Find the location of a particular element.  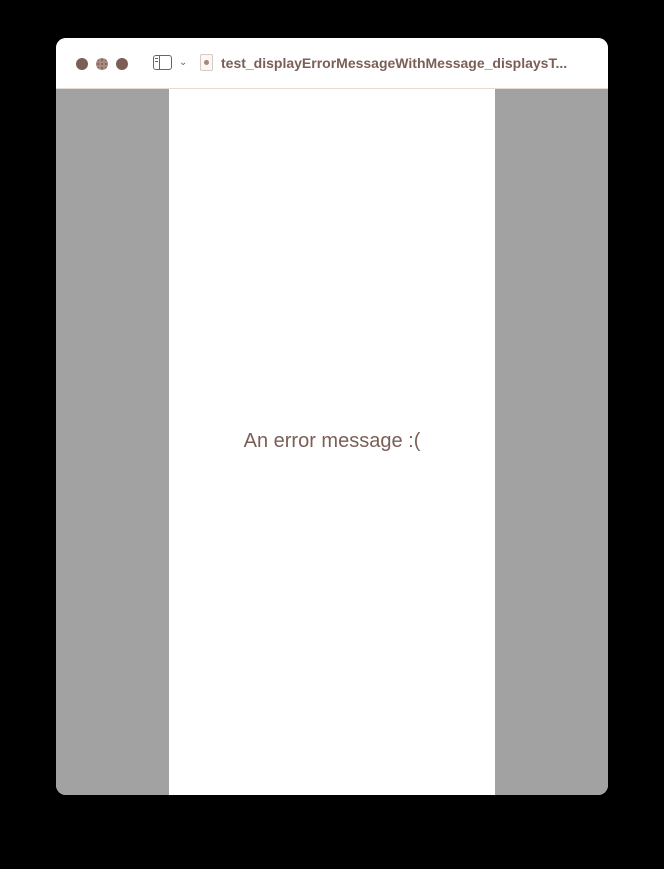

error-message-label: An error message :( is located at coordinates (332, 441).